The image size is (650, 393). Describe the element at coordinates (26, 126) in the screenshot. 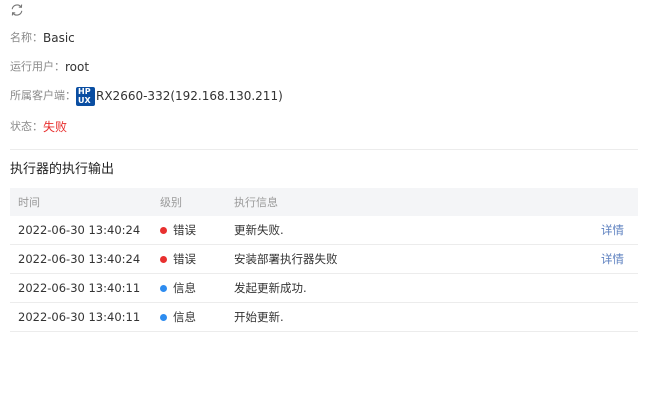

I see `status-label: 状态：` at that location.